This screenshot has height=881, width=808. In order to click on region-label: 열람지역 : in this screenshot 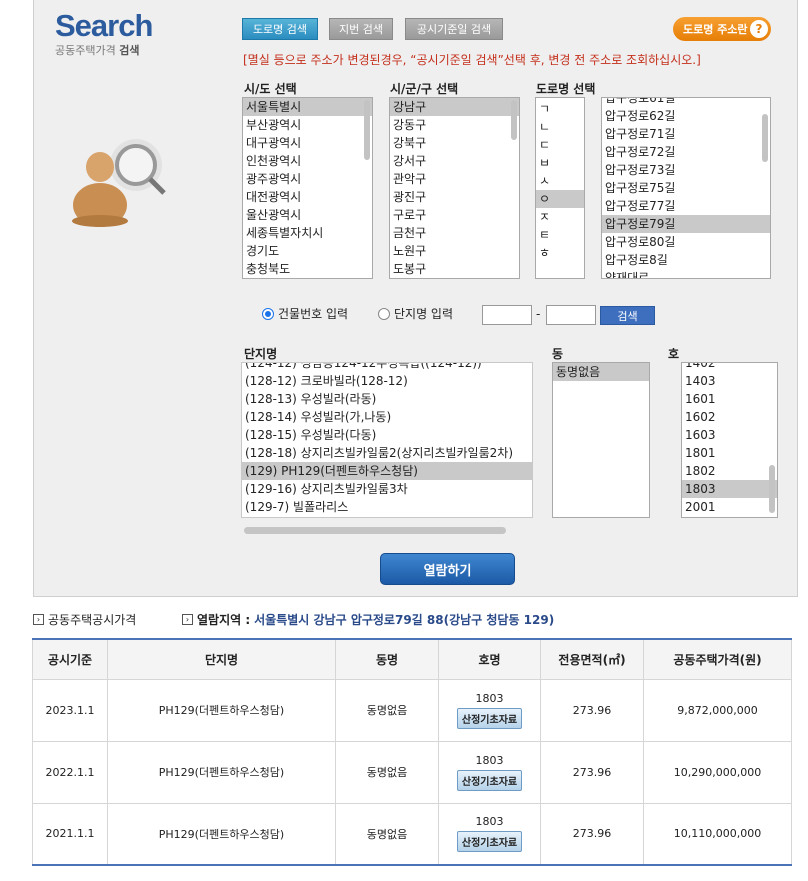, I will do `click(224, 620)`.